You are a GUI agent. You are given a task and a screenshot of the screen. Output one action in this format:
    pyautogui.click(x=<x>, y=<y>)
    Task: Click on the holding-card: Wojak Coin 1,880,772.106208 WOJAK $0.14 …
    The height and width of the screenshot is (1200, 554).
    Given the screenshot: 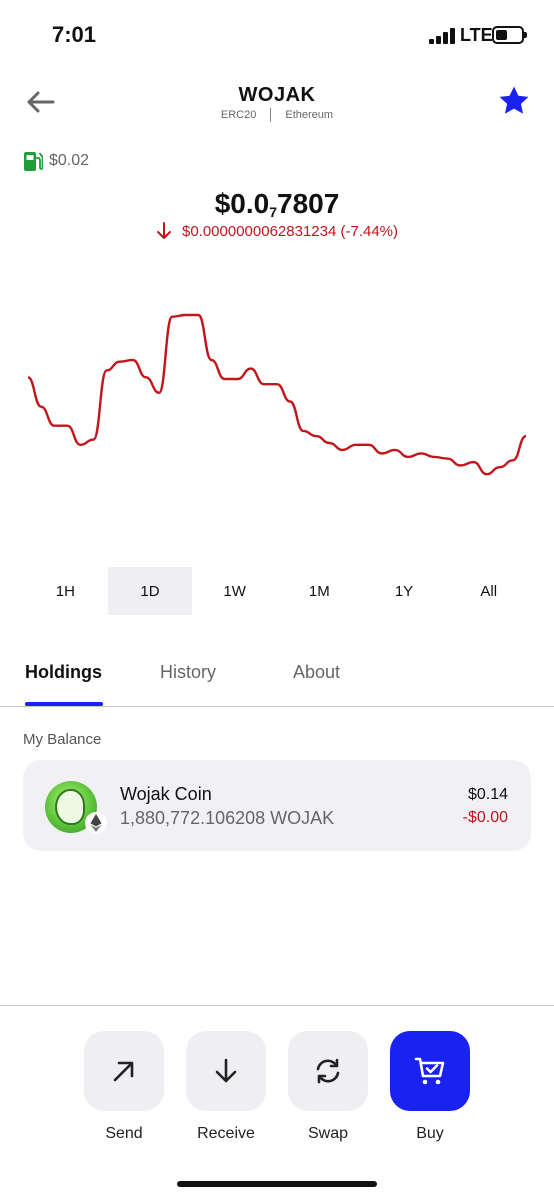 What is the action you would take?
    pyautogui.click(x=277, y=805)
    